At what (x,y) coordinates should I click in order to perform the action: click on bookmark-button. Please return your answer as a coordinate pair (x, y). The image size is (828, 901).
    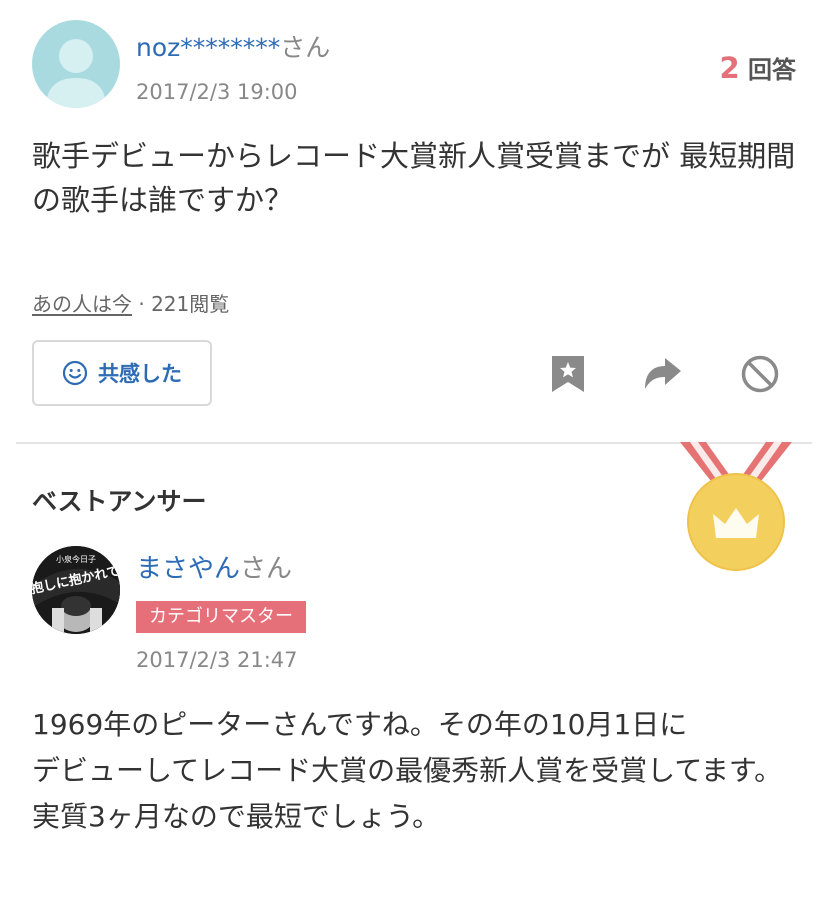
    Looking at the image, I should click on (568, 374).